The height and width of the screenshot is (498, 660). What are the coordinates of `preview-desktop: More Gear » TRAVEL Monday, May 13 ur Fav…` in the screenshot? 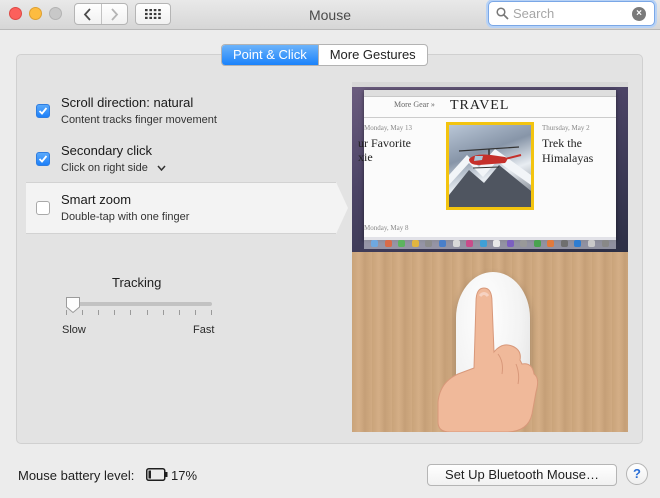 It's located at (490, 167).